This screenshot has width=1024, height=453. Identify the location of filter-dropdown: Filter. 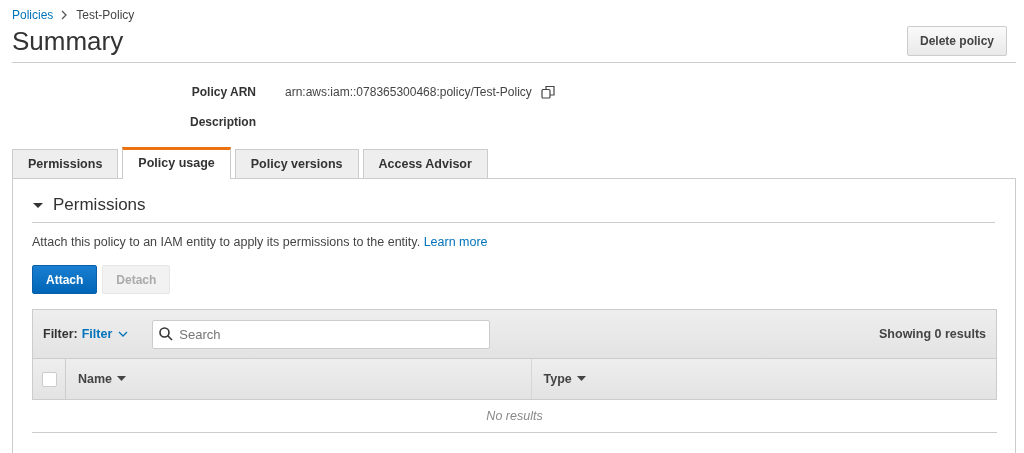
(105, 334).